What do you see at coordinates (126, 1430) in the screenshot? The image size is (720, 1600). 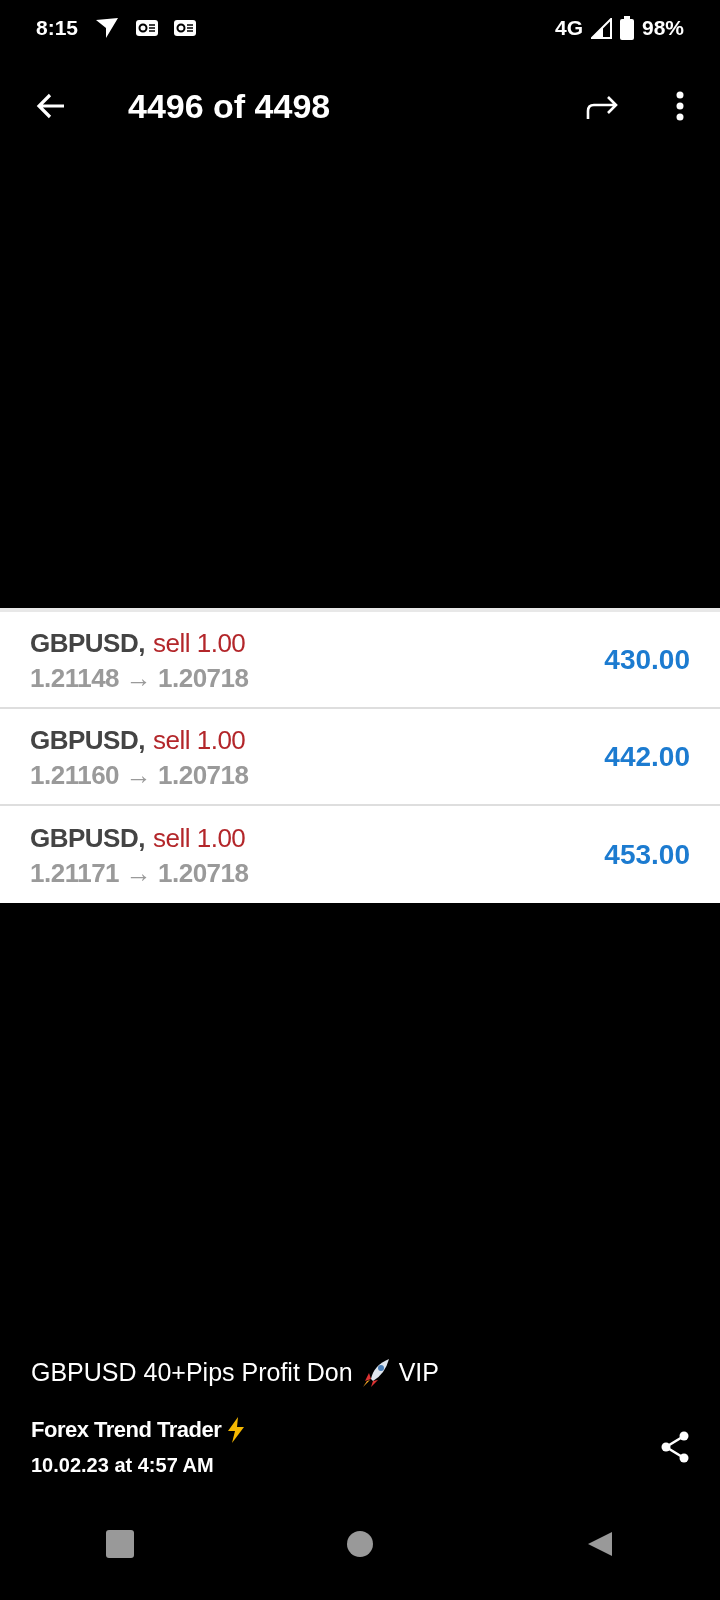 I see `author-name: Forex Trend Trader` at bounding box center [126, 1430].